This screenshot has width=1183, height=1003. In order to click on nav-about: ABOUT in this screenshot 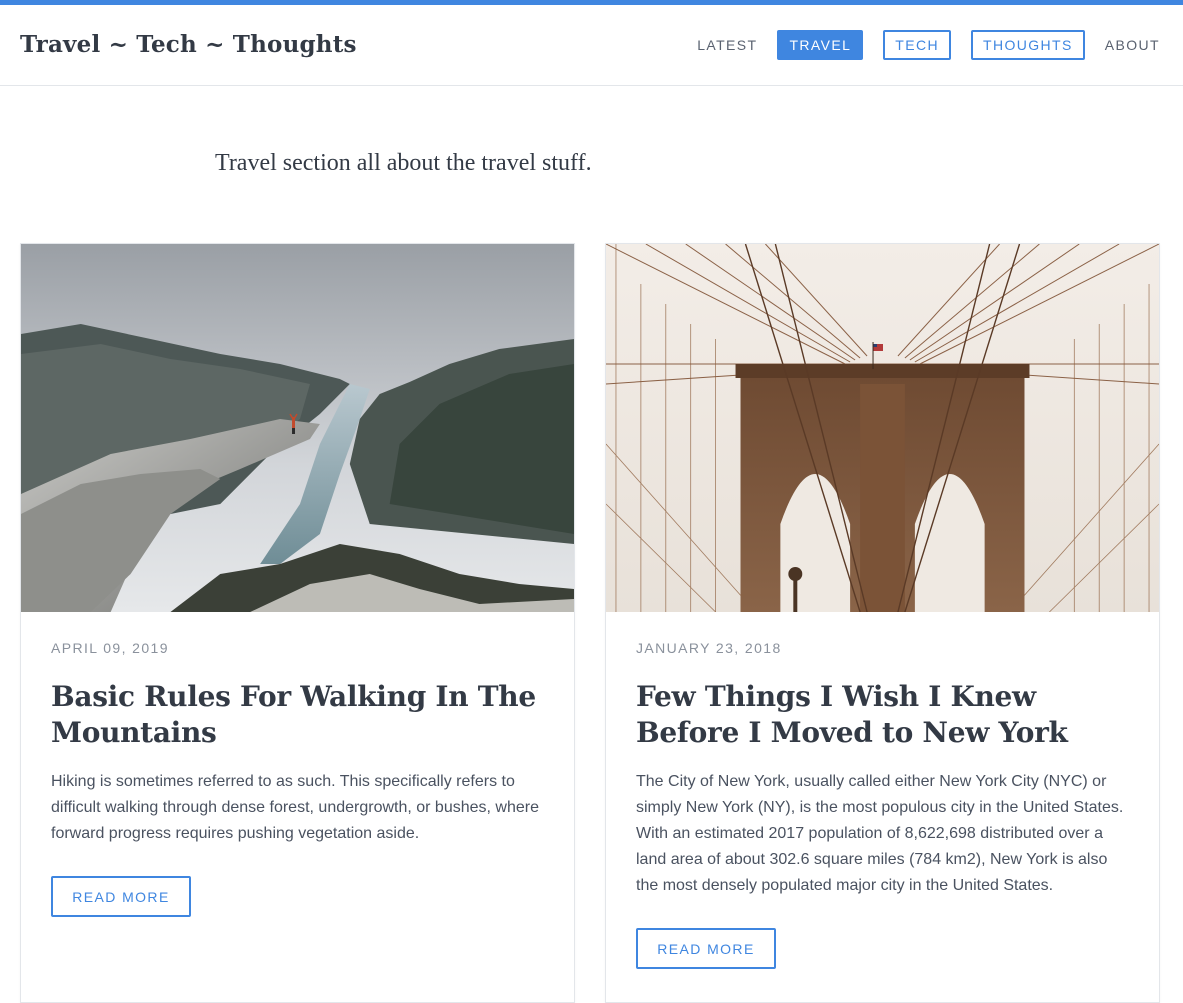, I will do `click(1132, 45)`.